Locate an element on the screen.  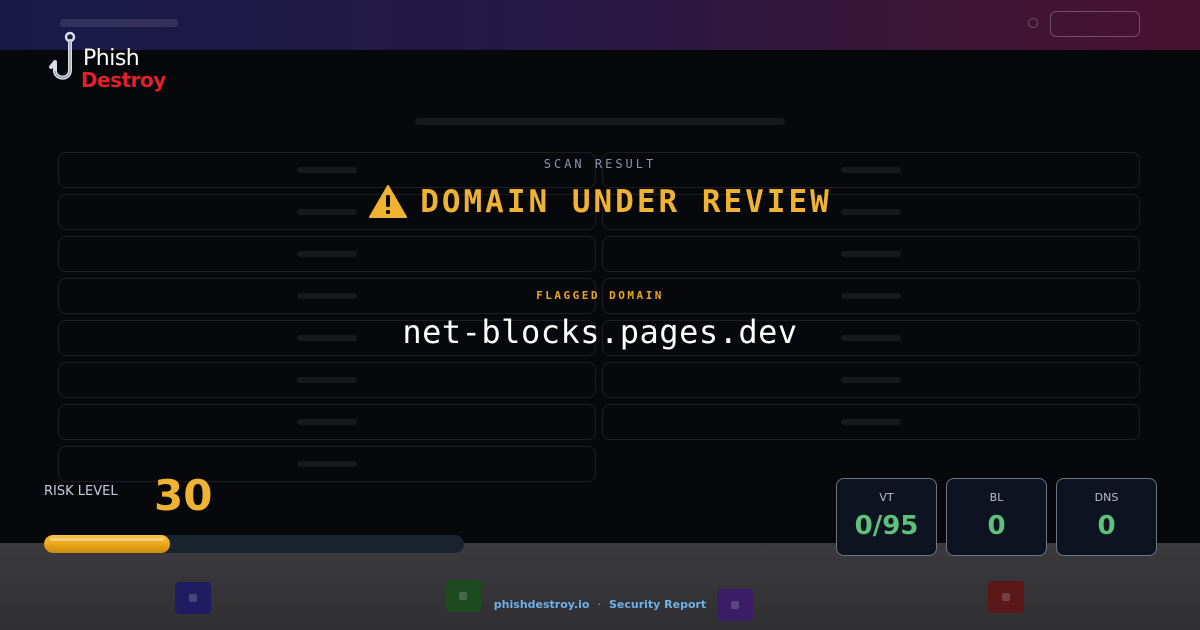
risk-level-bar-fill is located at coordinates (107, 544).